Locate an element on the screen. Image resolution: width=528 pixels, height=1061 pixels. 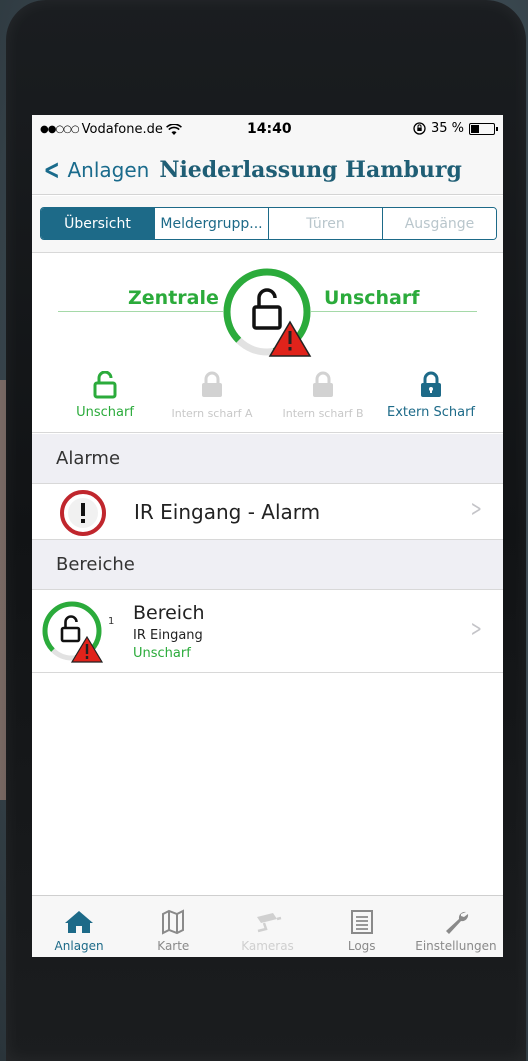
map-icon is located at coordinates (173, 922).